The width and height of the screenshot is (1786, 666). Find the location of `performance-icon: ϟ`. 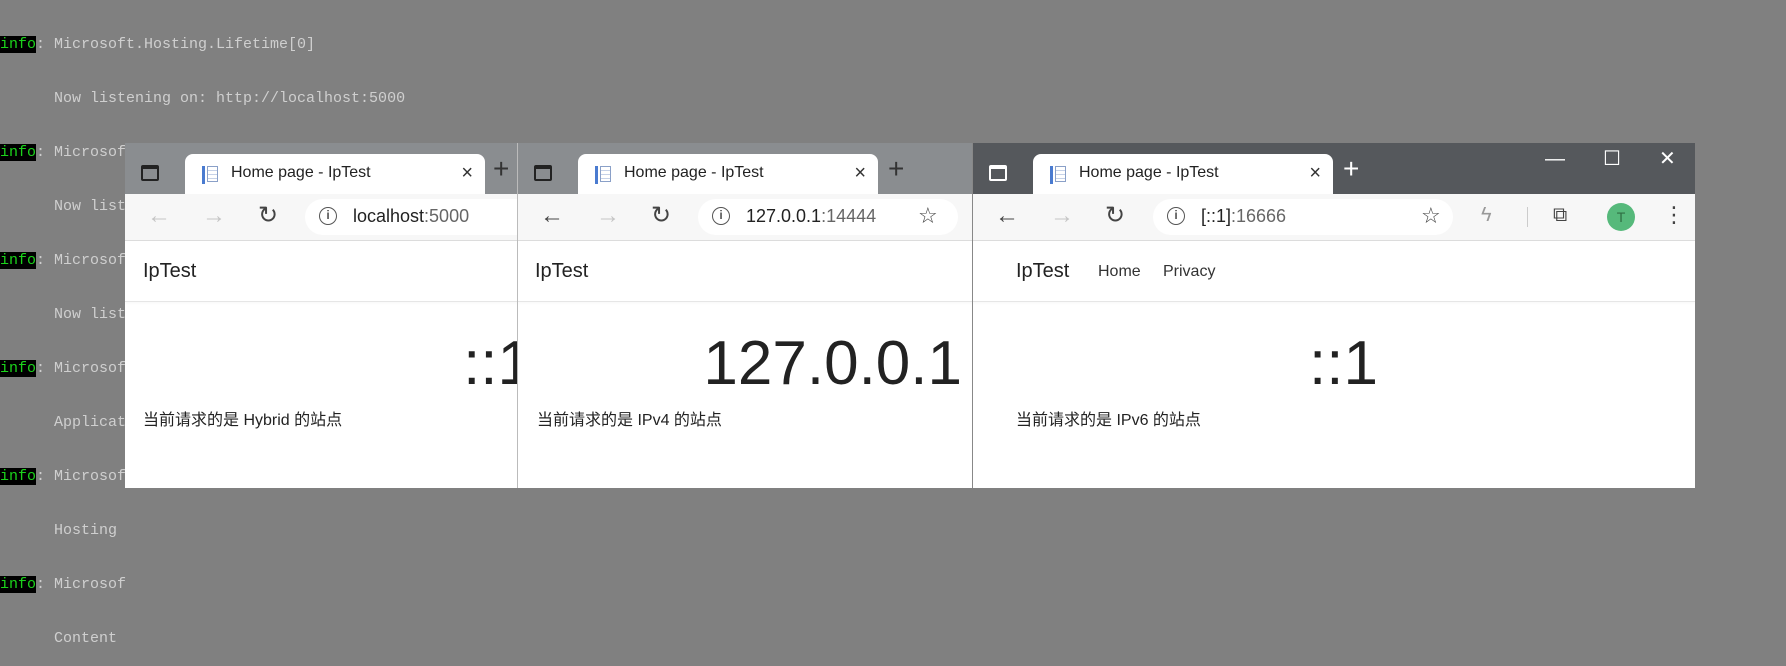

performance-icon: ϟ is located at coordinates (1486, 215).